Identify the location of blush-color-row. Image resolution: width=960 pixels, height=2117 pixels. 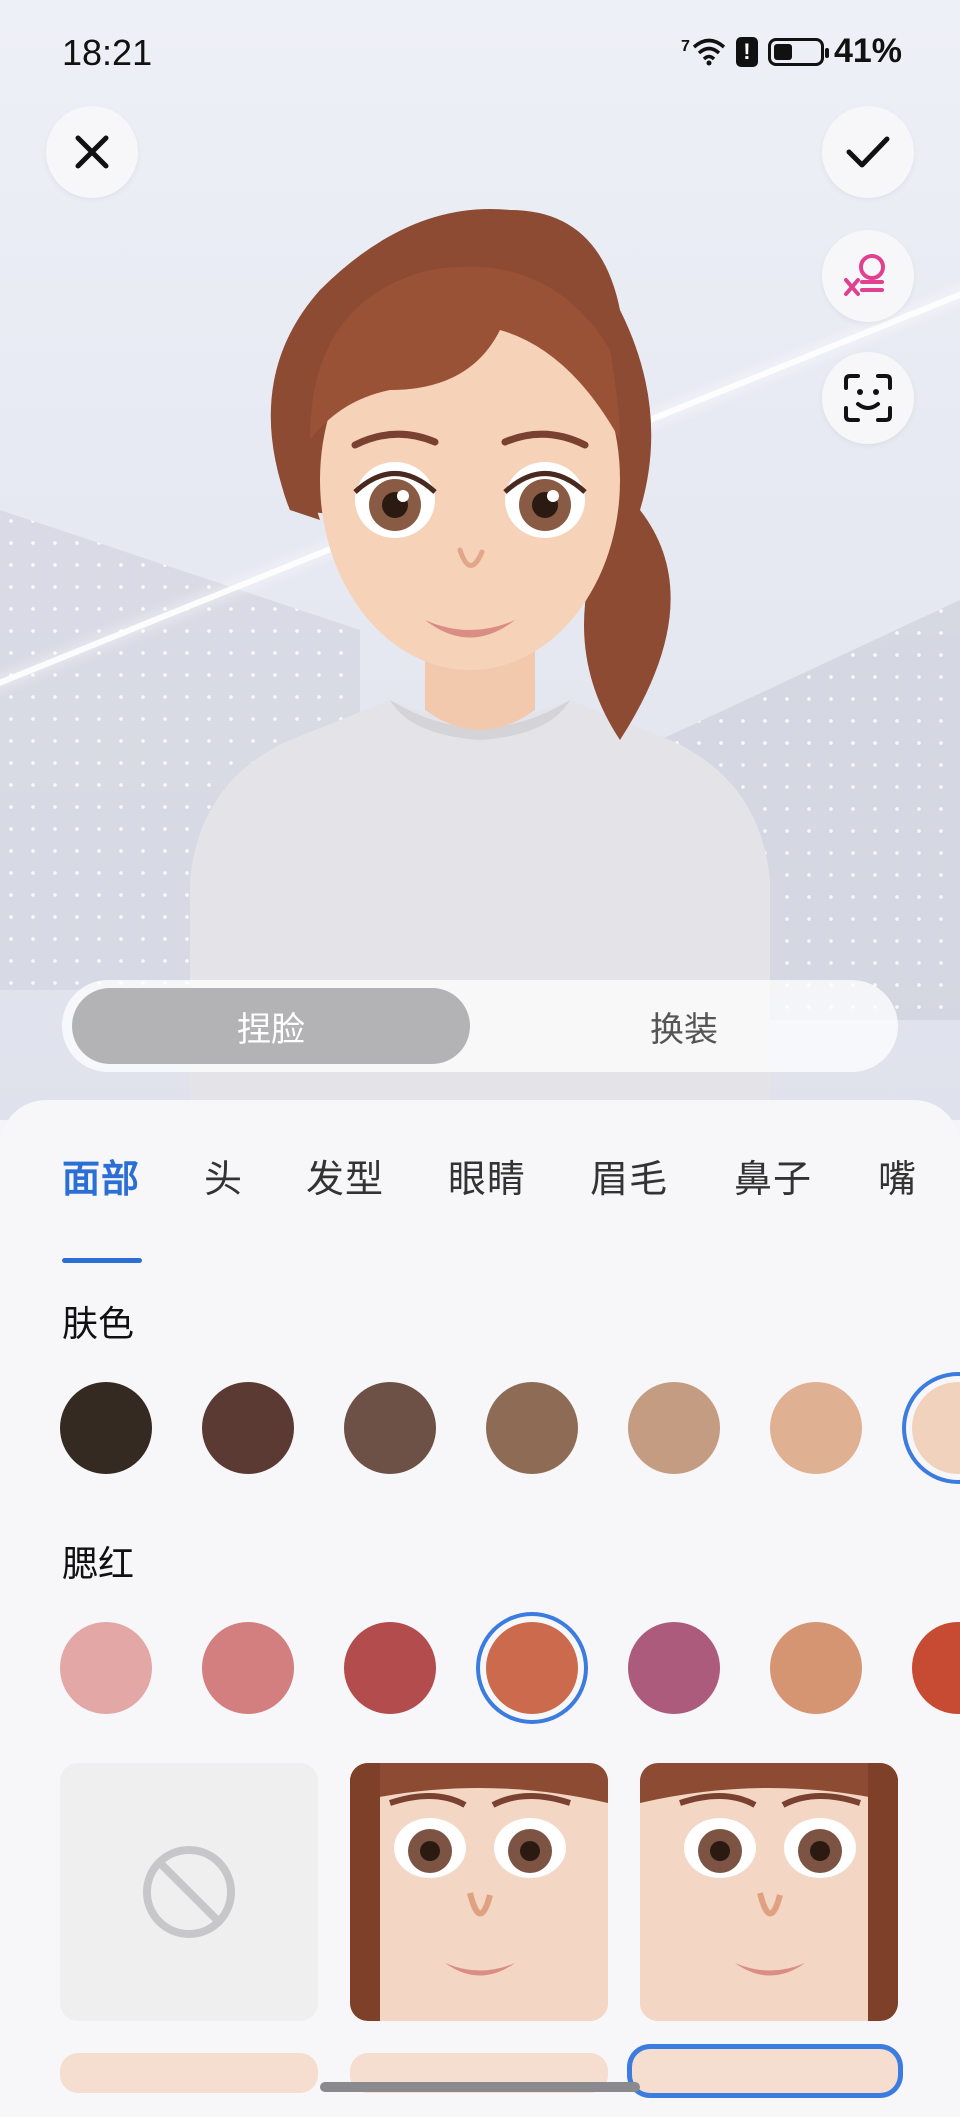
(510, 1672).